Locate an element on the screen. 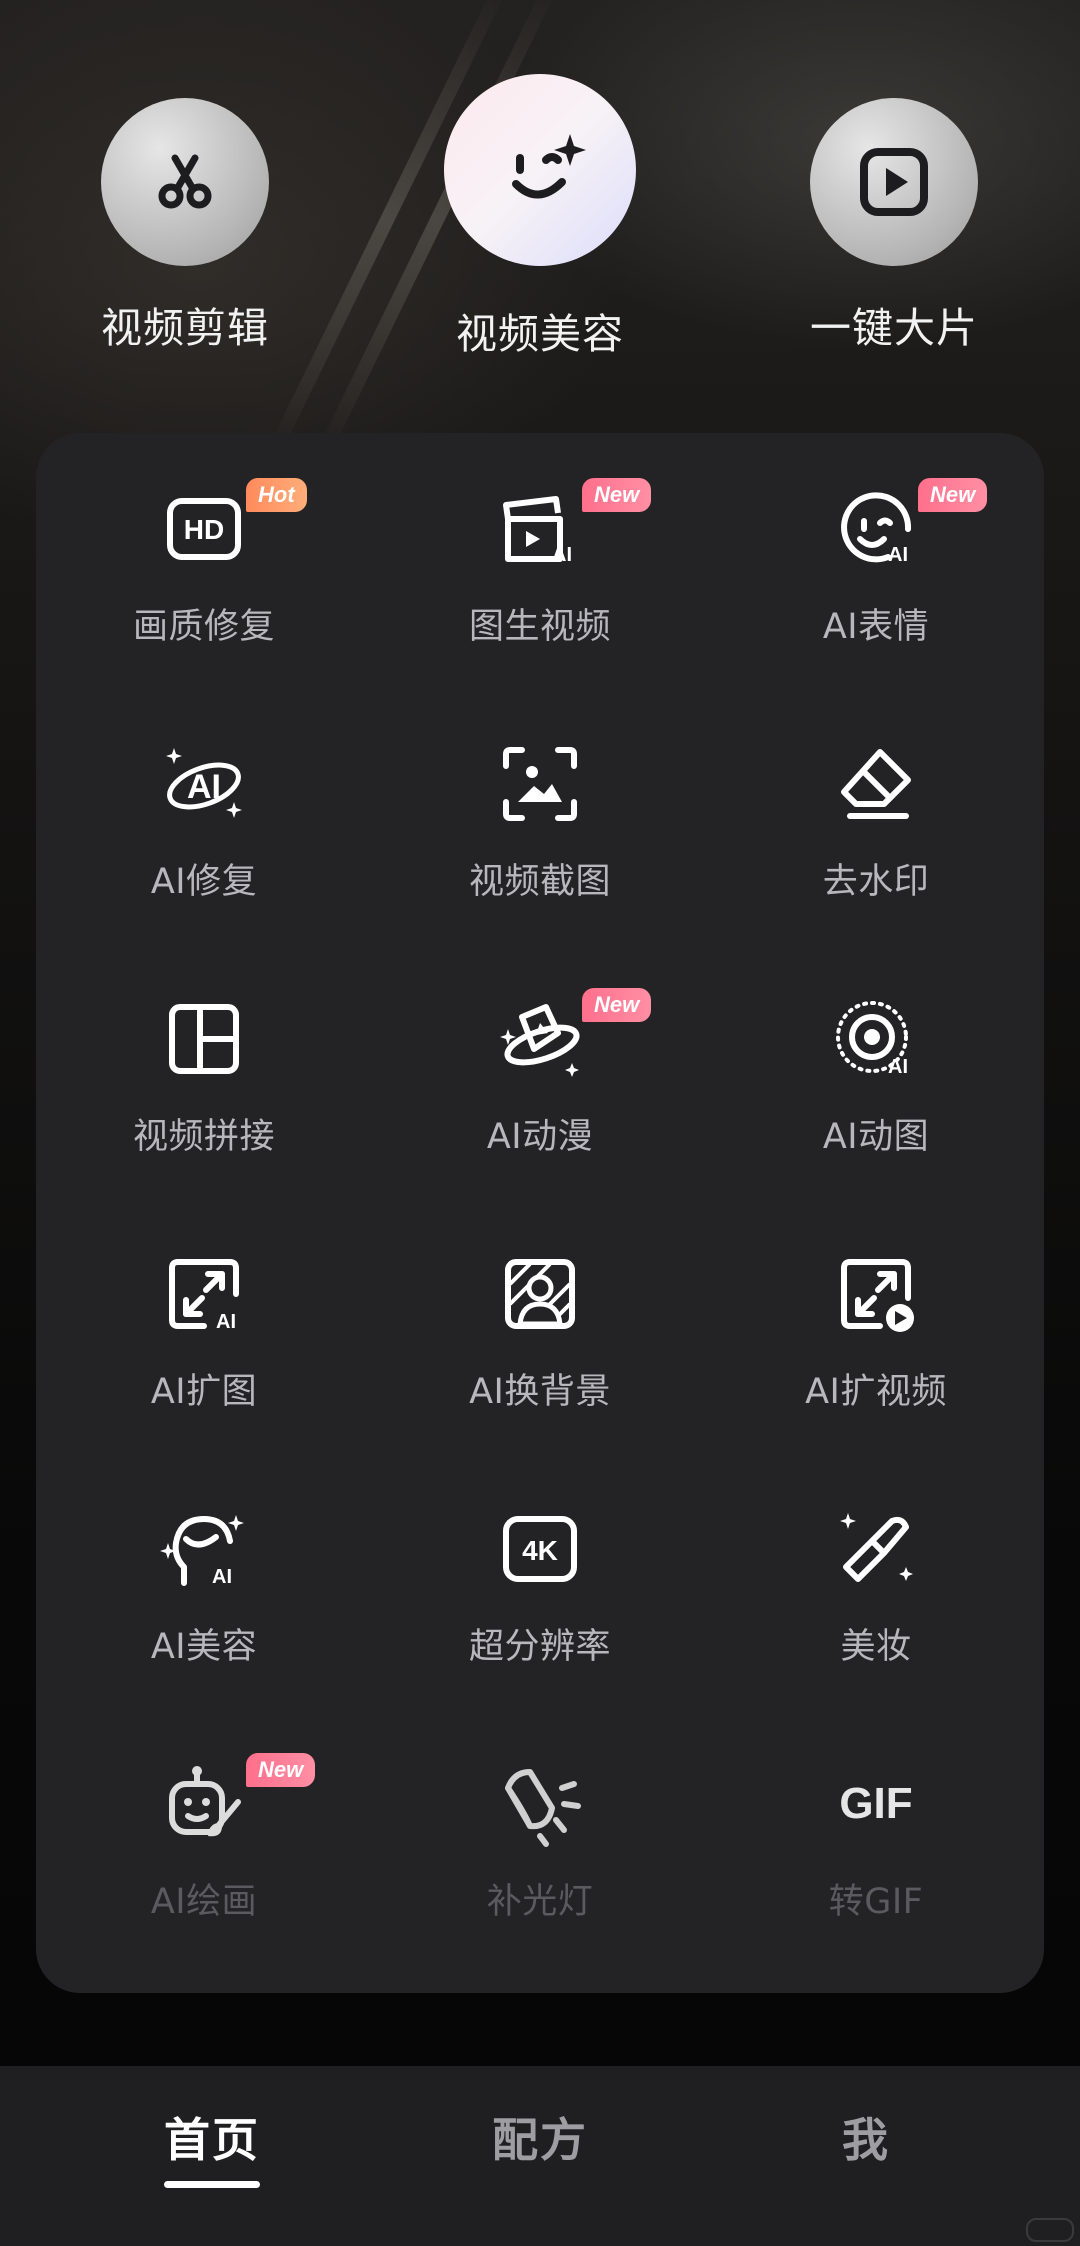 This screenshot has width=1080, height=2246. eraser-icon is located at coordinates (876, 784).